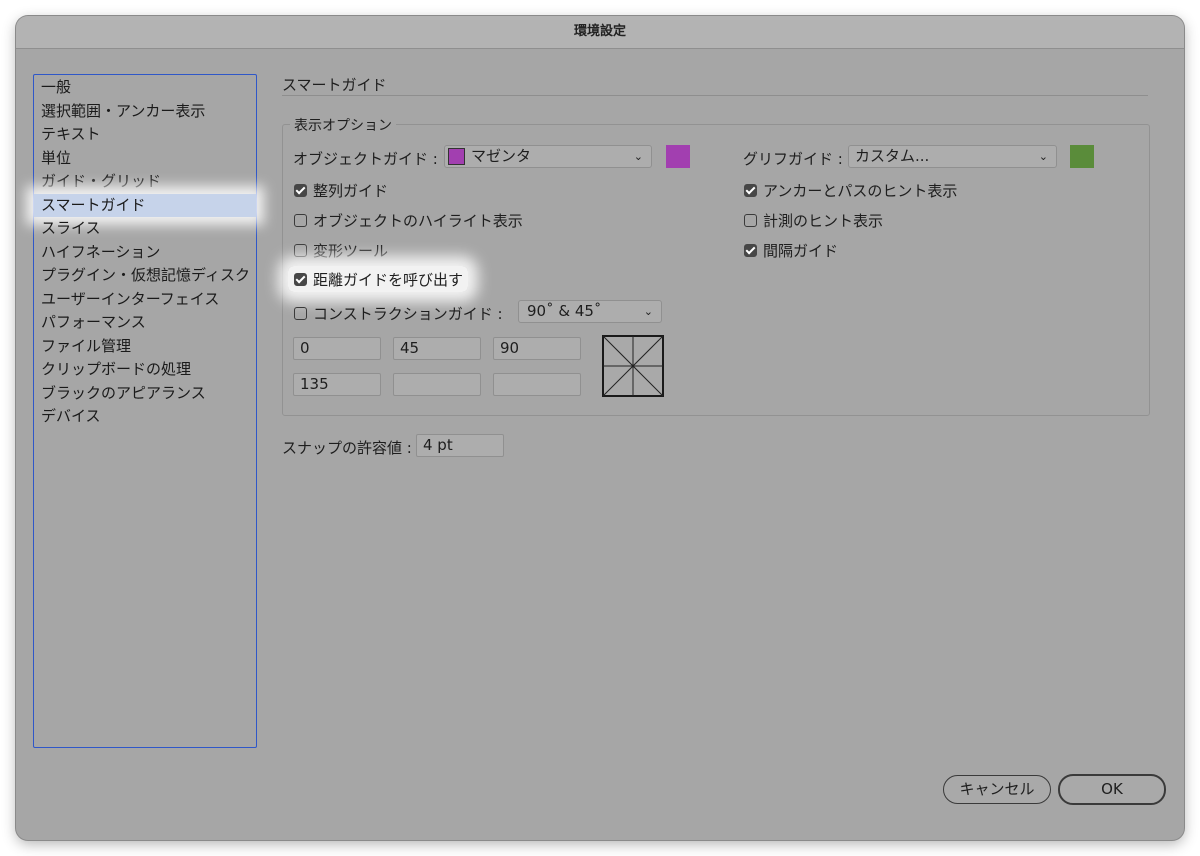 Image resolution: width=1200 pixels, height=856 pixels. What do you see at coordinates (145, 322) in the screenshot?
I see `sidebar-item-performance: パフォーマンス` at bounding box center [145, 322].